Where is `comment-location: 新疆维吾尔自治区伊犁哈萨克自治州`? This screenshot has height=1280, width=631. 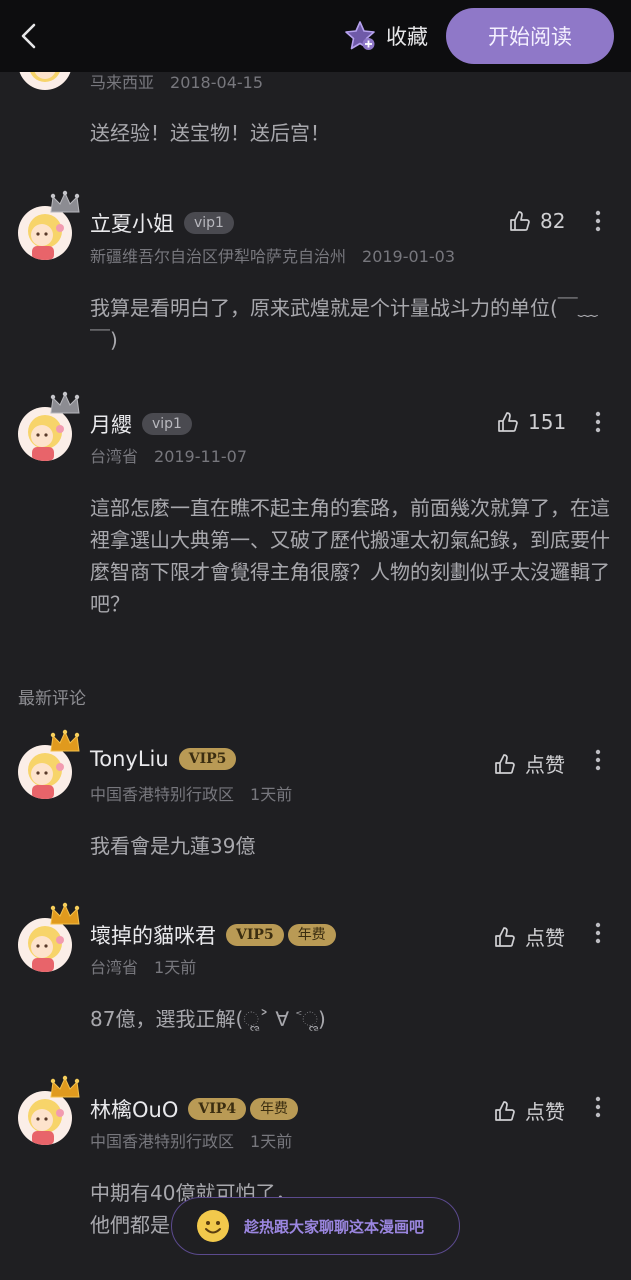
comment-location: 新疆维吾尔自治区伊犁哈萨克自治州 is located at coordinates (218, 256).